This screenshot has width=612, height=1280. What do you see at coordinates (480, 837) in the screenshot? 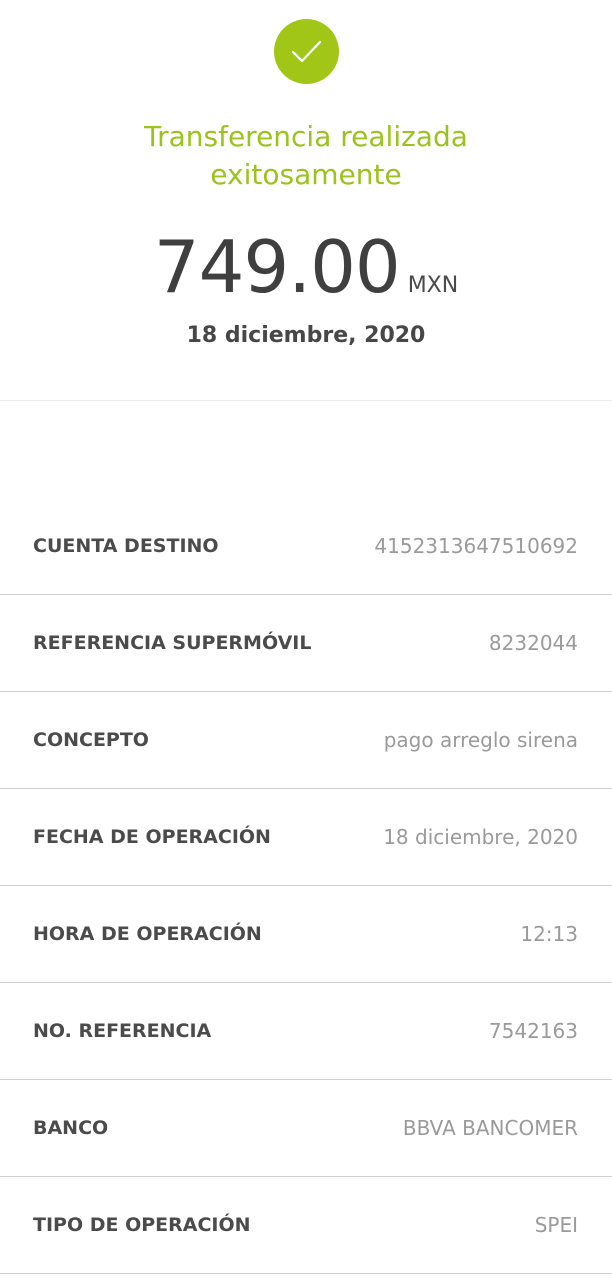
I see `detail-value: 18 diciembre, 2020` at bounding box center [480, 837].